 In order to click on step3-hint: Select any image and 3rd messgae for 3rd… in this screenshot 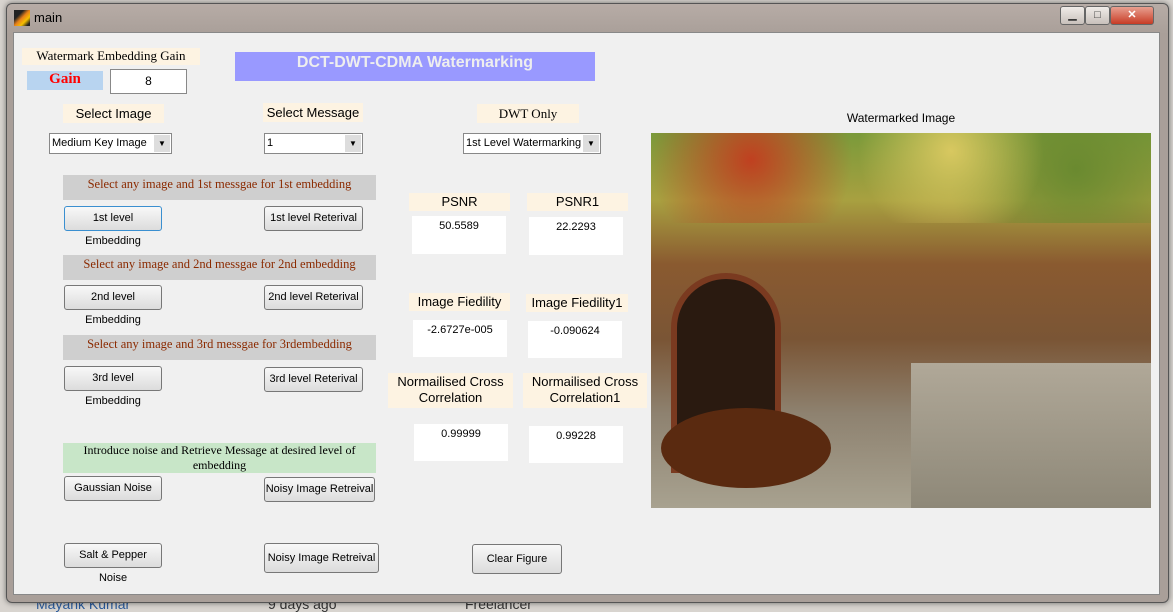, I will do `click(219, 347)`.